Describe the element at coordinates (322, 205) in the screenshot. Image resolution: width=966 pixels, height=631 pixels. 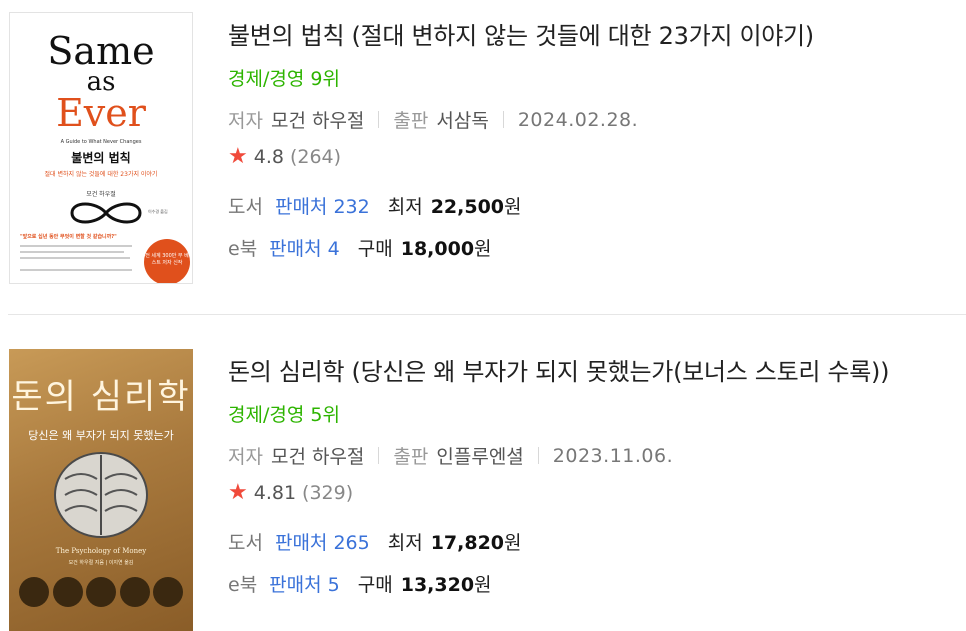
I see `sellers-link: 판매처 232` at that location.